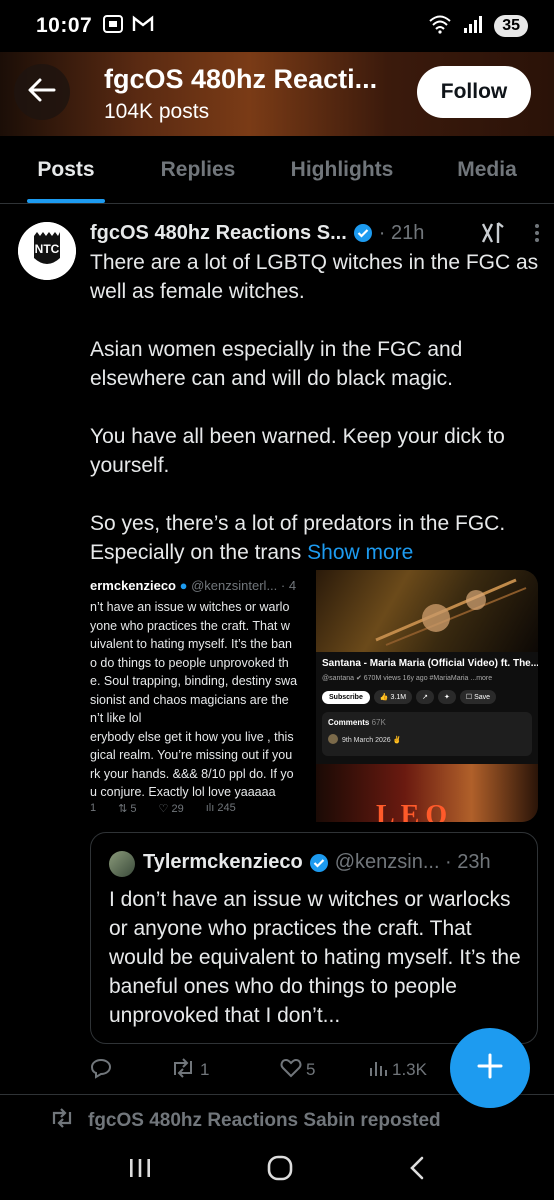  I want to click on embedded-line: yone who practices the craft. That w, so click(190, 625).